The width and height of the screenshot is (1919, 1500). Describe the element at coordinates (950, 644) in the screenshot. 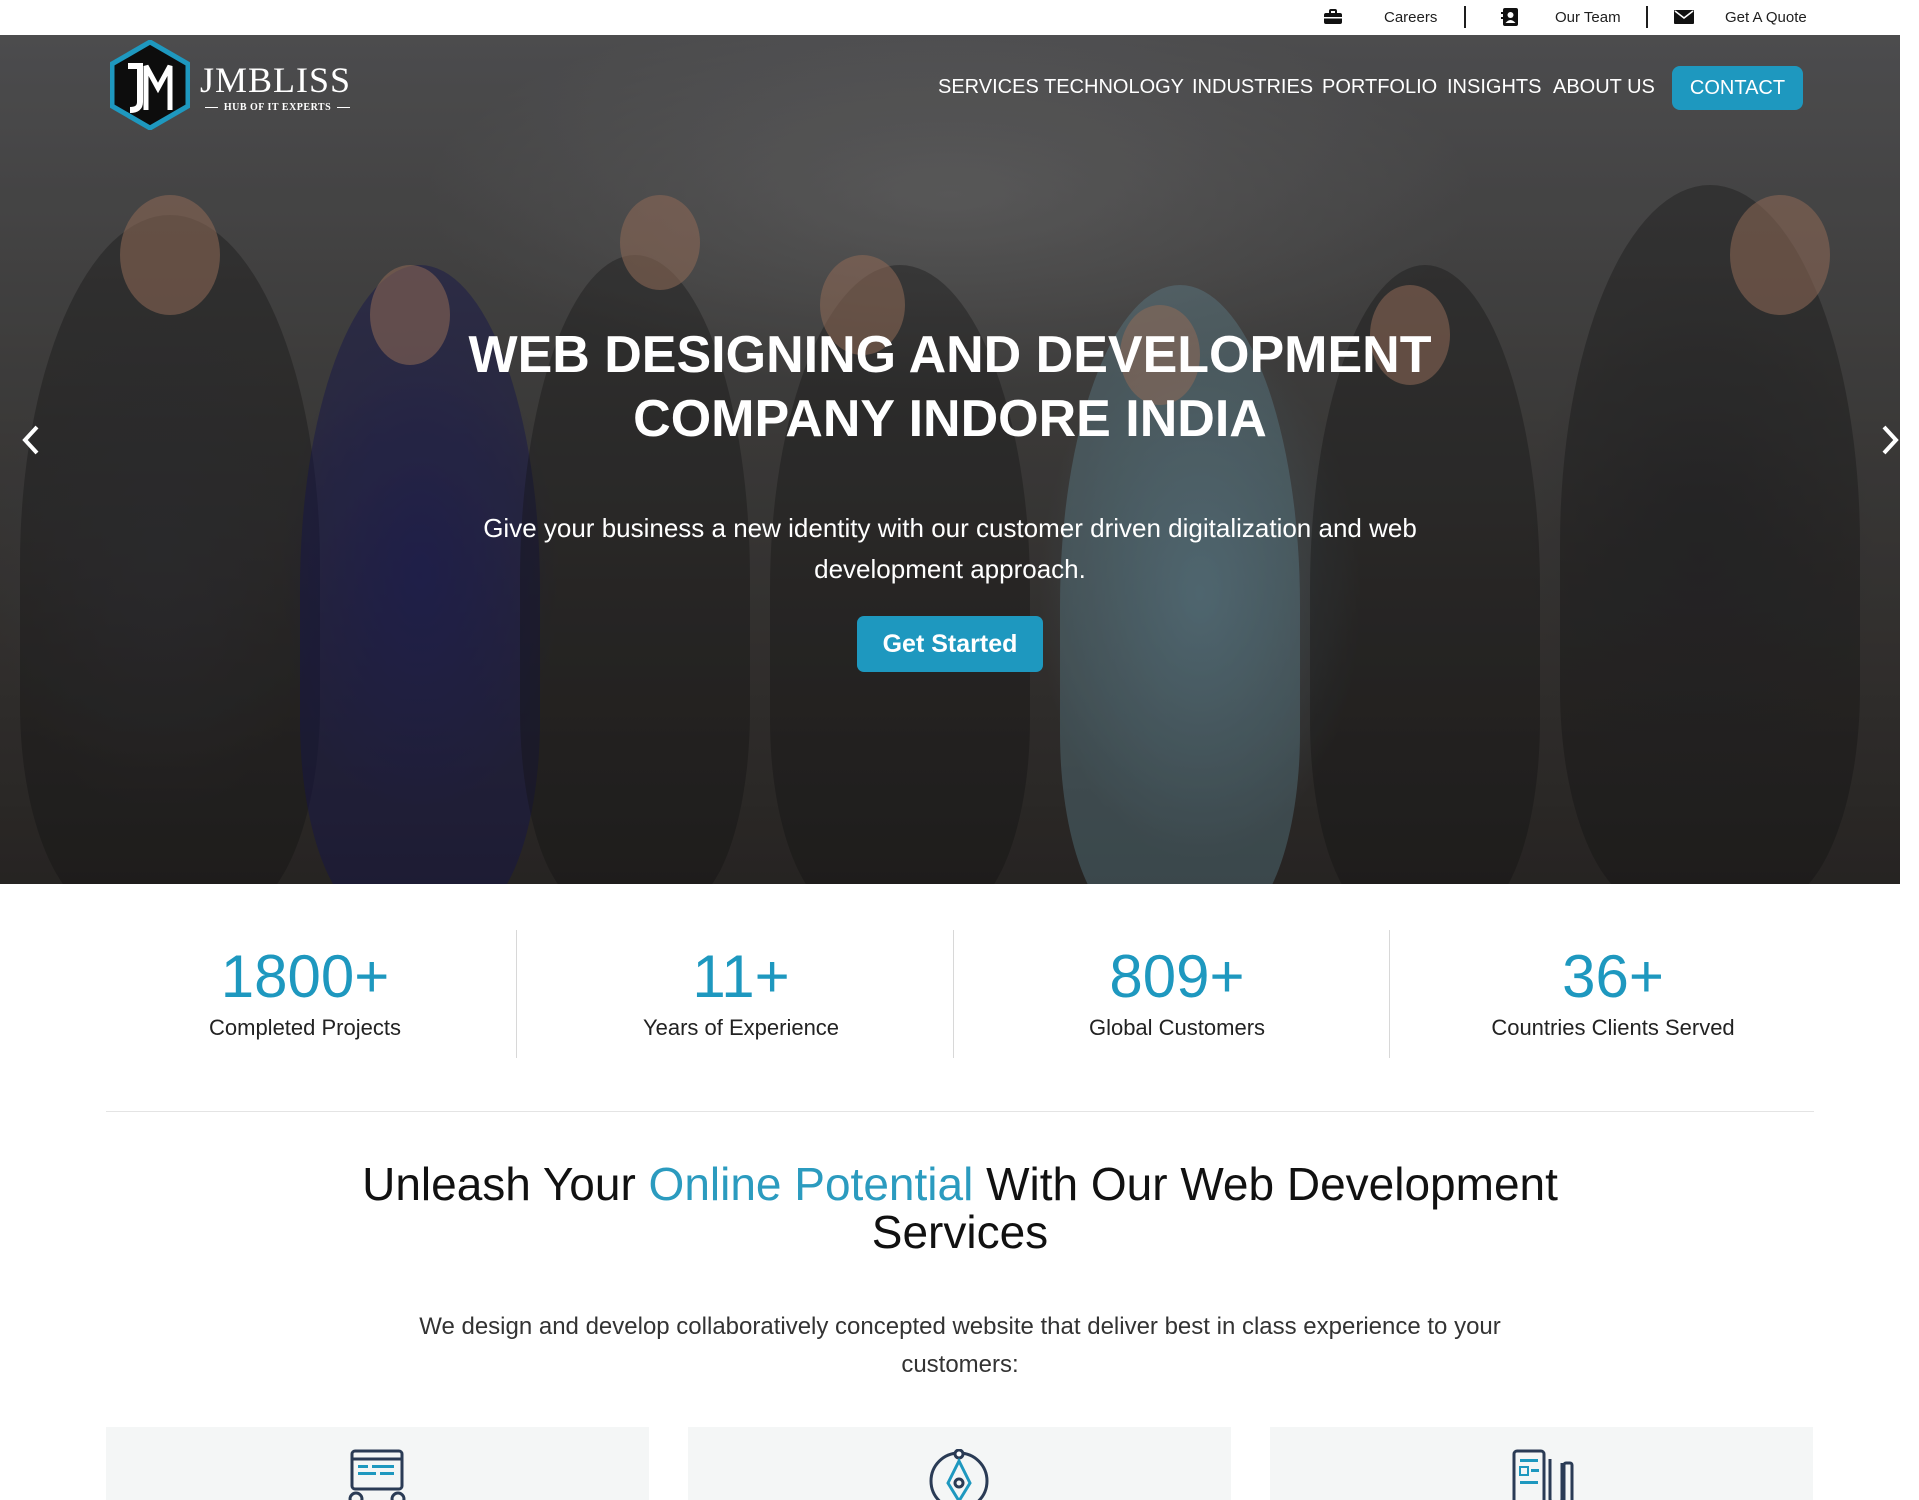

I see `get-started-button: Get Started` at that location.